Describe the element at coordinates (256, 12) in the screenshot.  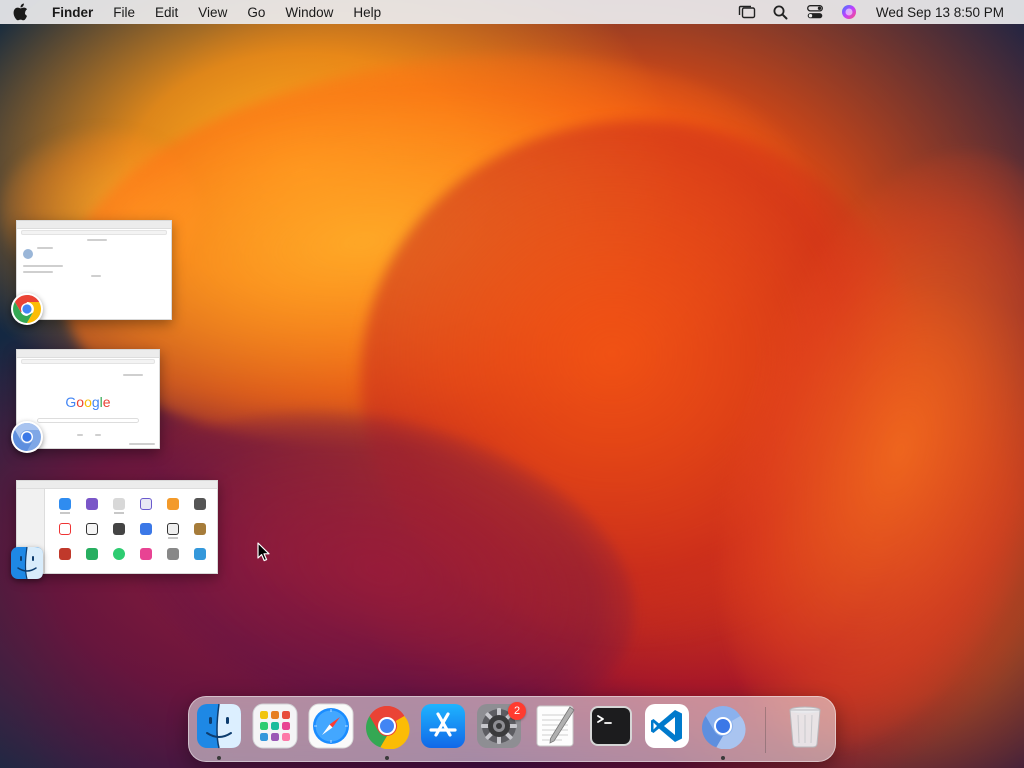
I see `menu-go: Go` at that location.